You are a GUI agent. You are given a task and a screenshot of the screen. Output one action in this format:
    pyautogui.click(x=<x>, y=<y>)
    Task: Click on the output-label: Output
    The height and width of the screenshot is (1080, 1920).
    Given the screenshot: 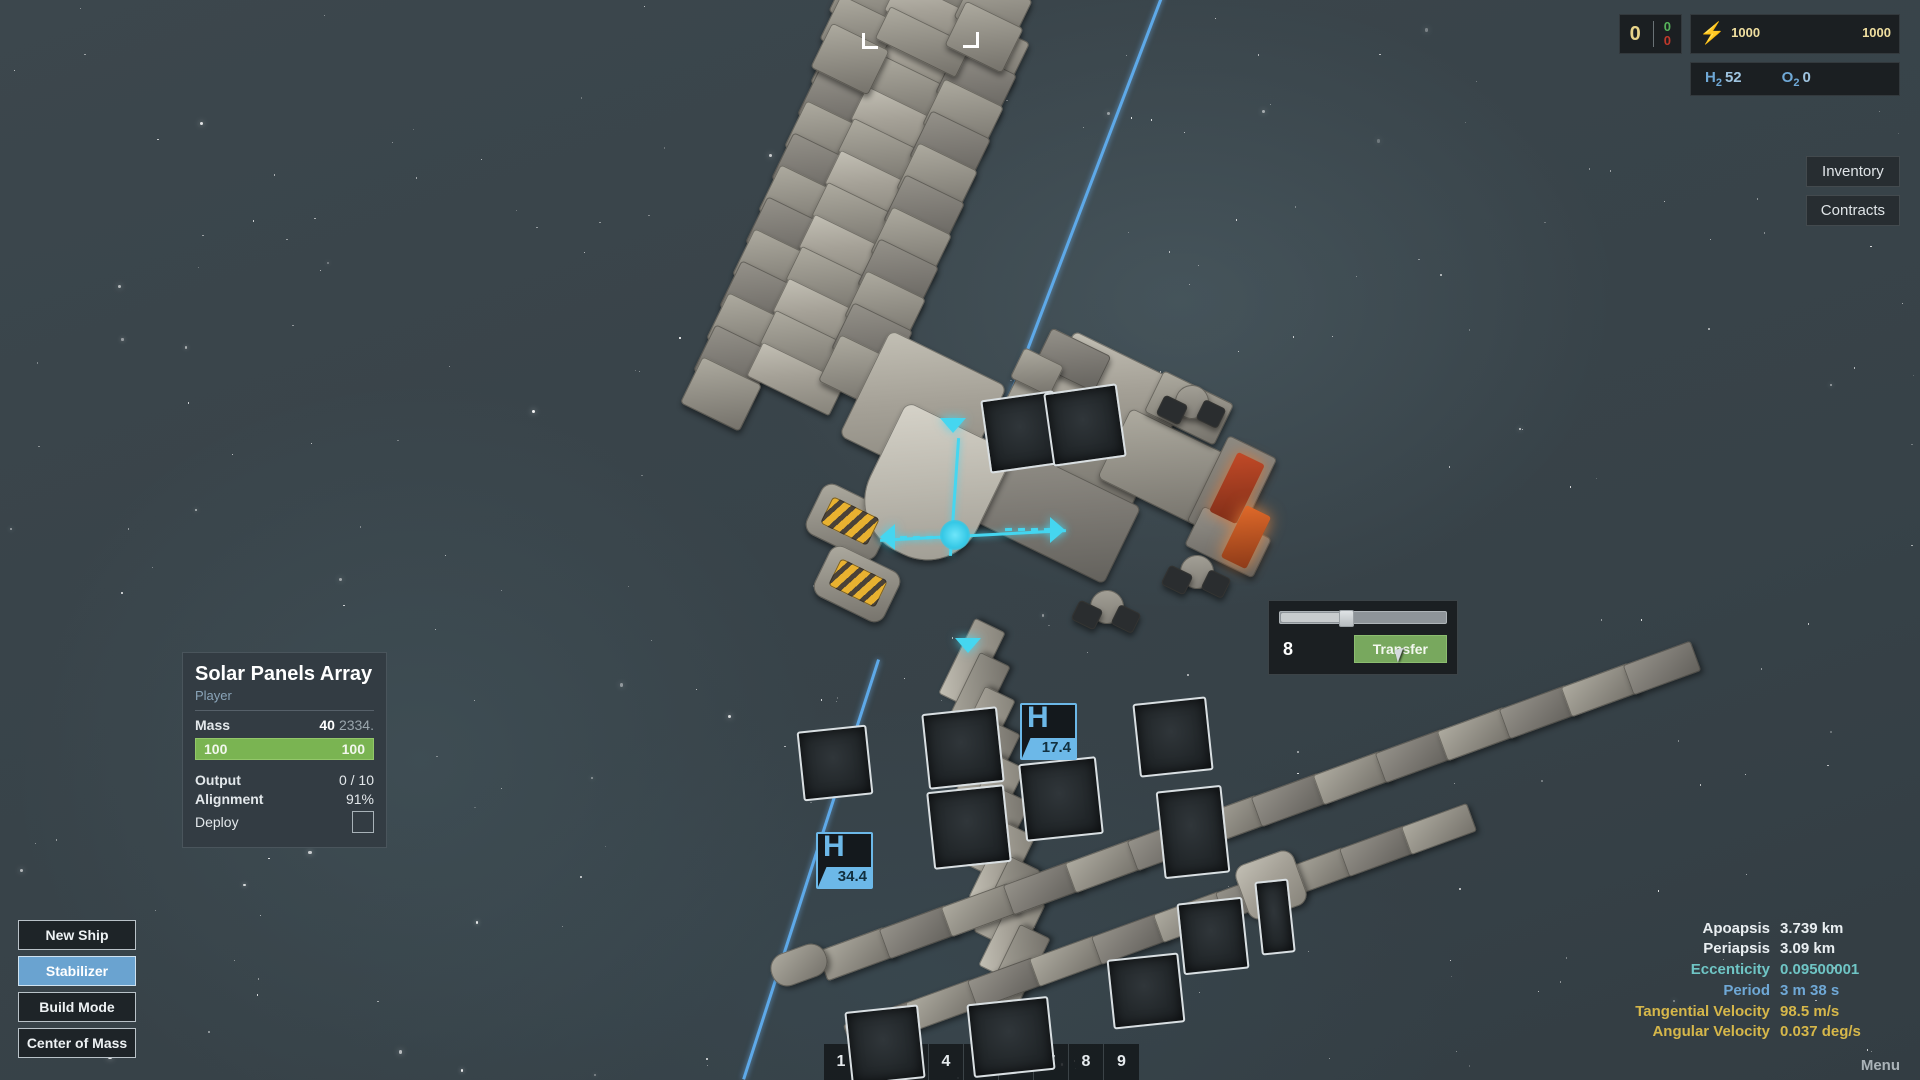 What is the action you would take?
    pyautogui.click(x=218, y=780)
    